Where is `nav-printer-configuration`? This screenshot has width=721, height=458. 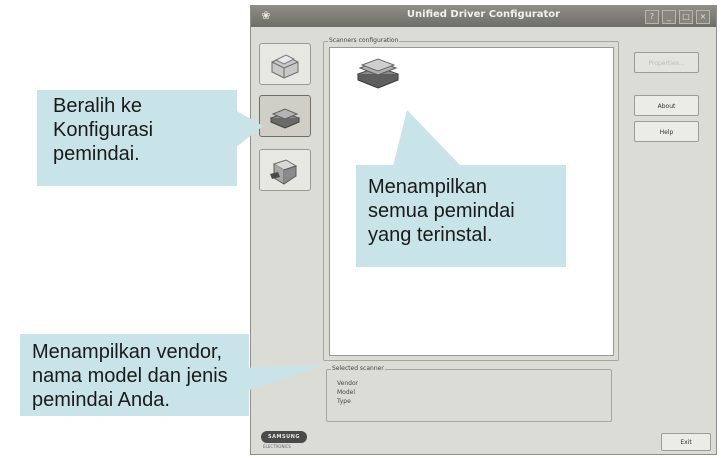 nav-printer-configuration is located at coordinates (285, 64).